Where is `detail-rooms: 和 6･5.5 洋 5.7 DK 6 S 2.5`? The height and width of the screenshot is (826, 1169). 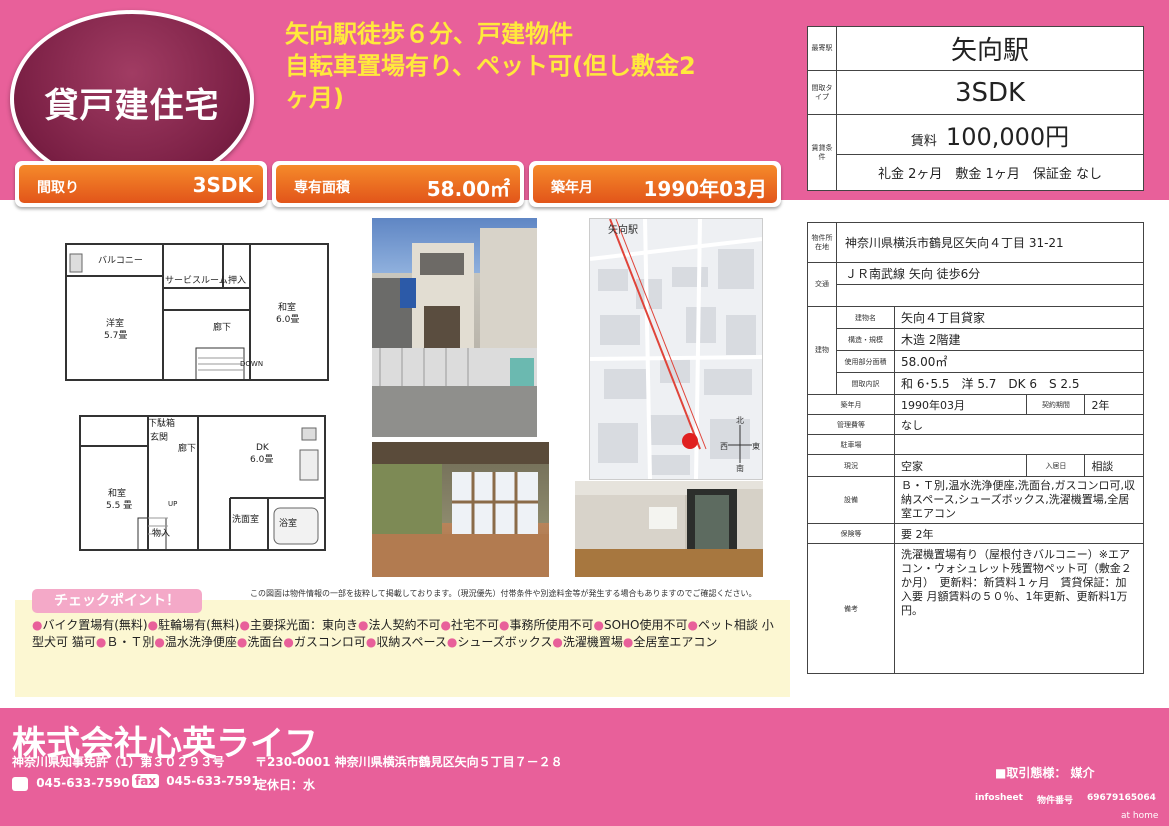 detail-rooms: 和 6･5.5 洋 5.7 DK 6 S 2.5 is located at coordinates (1019, 383).